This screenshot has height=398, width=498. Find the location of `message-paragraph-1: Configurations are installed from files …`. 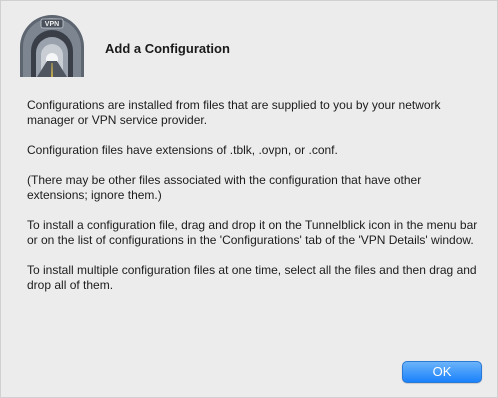

message-paragraph-1: Configurations are installed from files … is located at coordinates (234, 112).